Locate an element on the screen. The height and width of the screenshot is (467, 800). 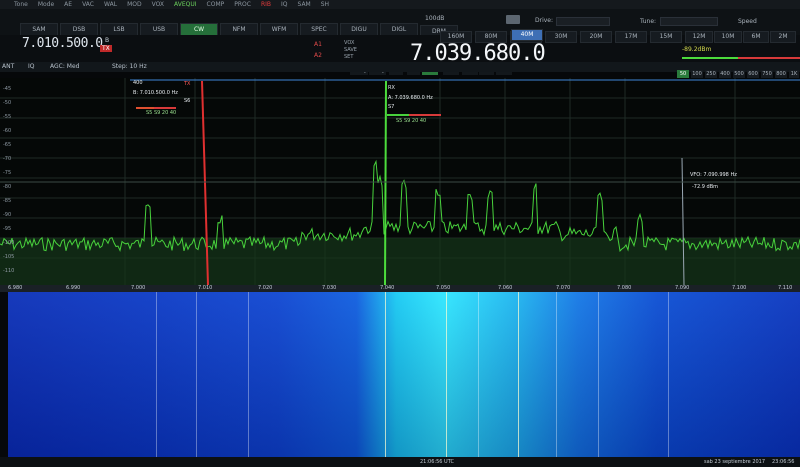
rx-flag-scale is located at coordinates (414, 115).